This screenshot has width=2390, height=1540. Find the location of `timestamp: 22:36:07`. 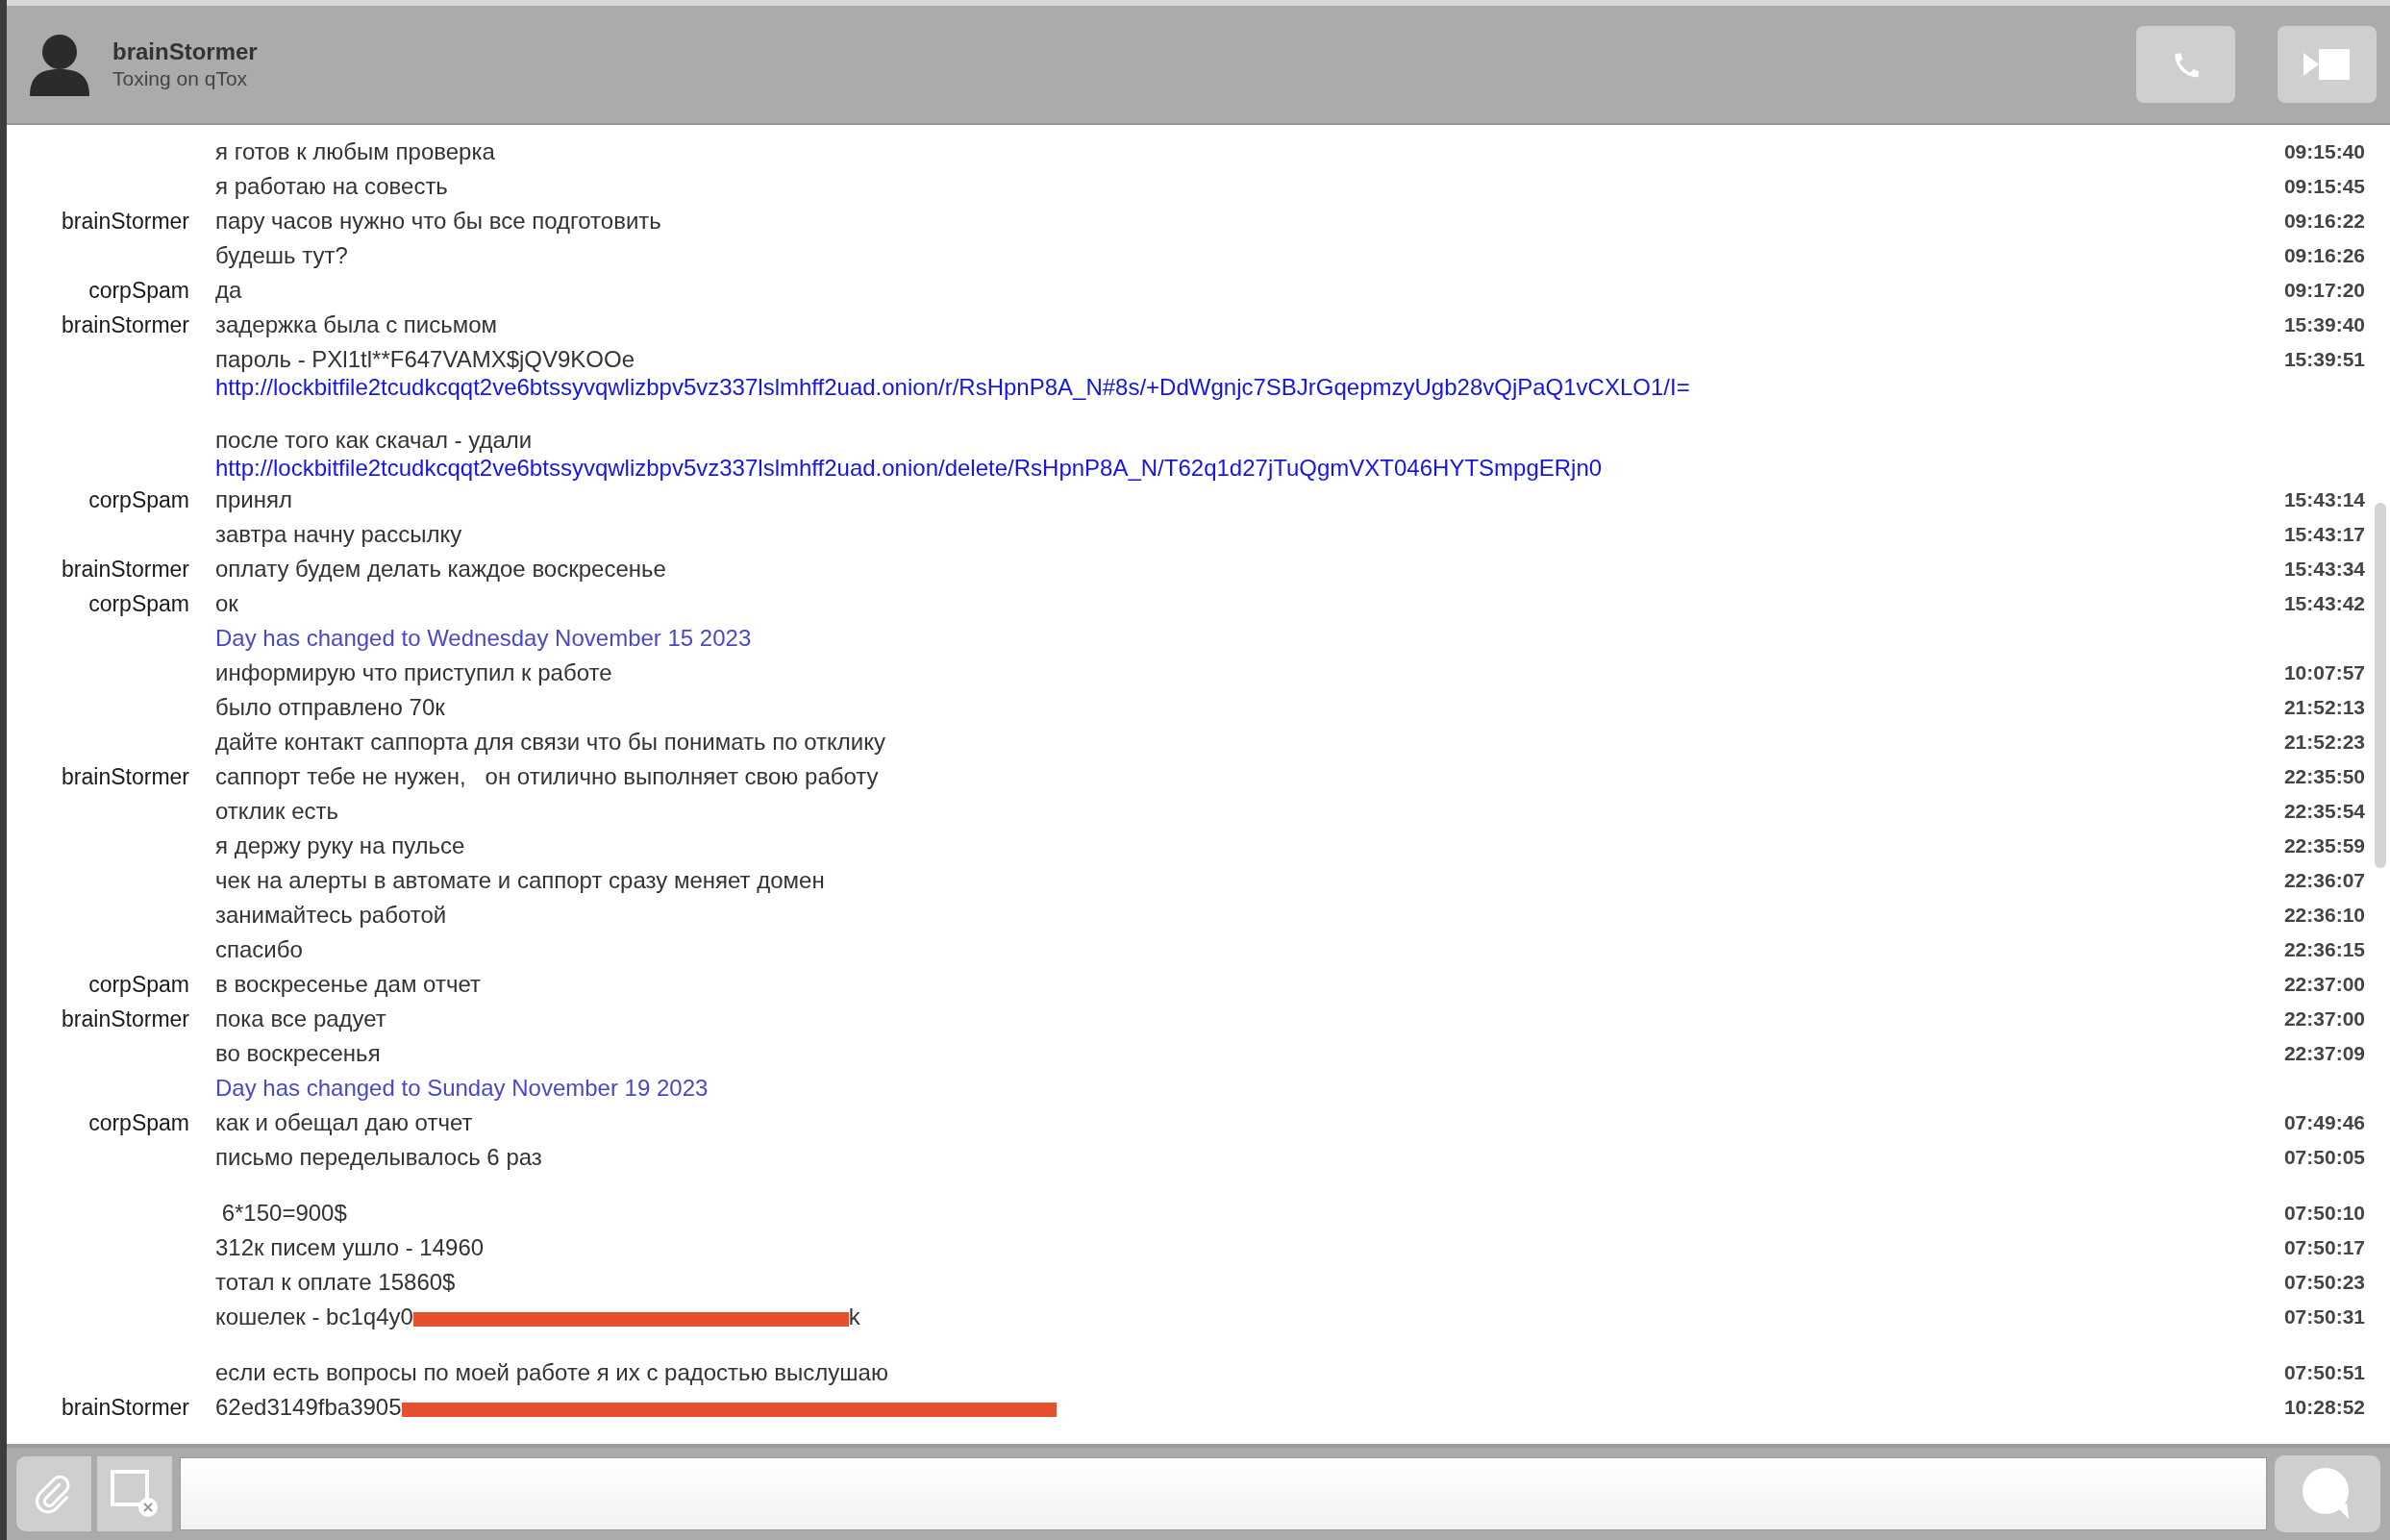

timestamp: 22:36:07 is located at coordinates (2324, 880).